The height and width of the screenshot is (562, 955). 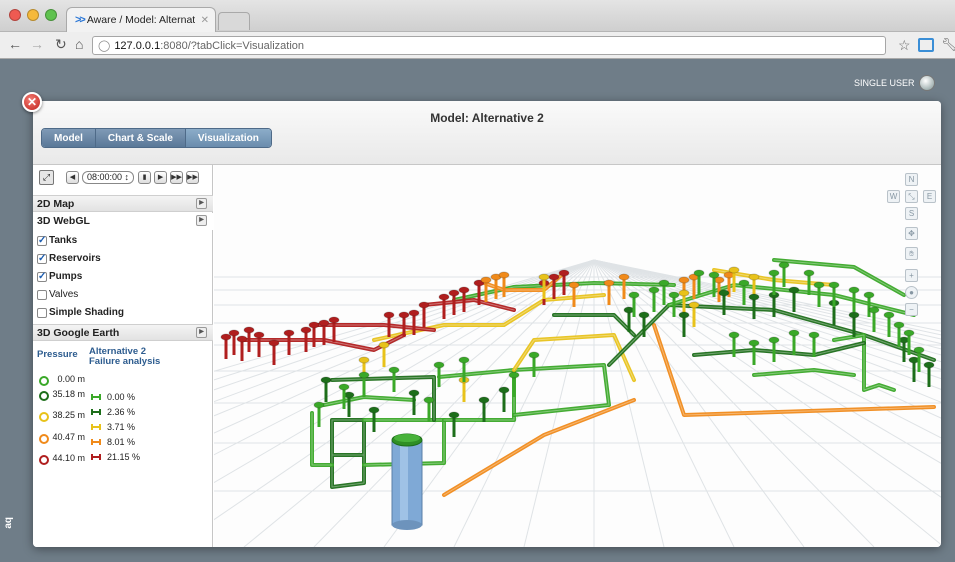 What do you see at coordinates (193, 177) in the screenshot?
I see `skip-end-icon: ▶▶` at bounding box center [193, 177].